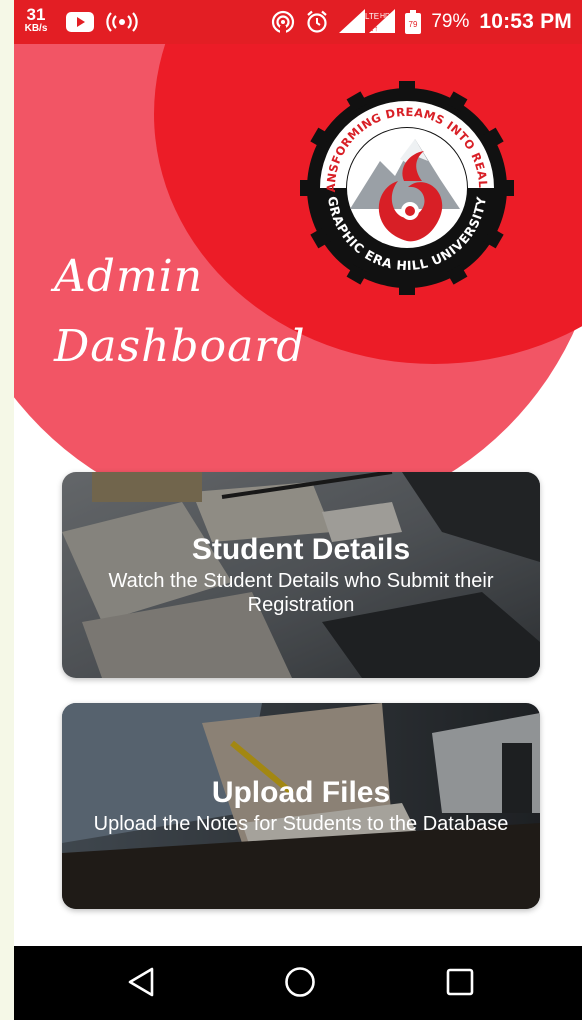 Image resolution: width=582 pixels, height=1020 pixels. Describe the element at coordinates (80, 22) in the screenshot. I see `youtube-icon` at that location.